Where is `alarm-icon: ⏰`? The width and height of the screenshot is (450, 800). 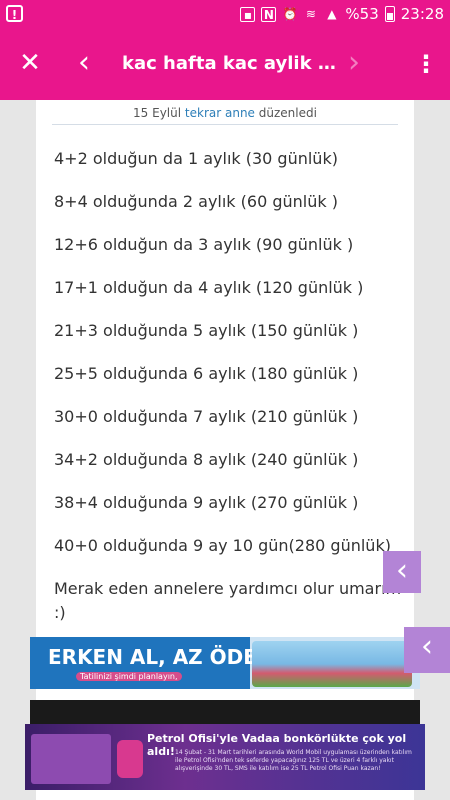
alarm-icon: ⏰ is located at coordinates (290, 13).